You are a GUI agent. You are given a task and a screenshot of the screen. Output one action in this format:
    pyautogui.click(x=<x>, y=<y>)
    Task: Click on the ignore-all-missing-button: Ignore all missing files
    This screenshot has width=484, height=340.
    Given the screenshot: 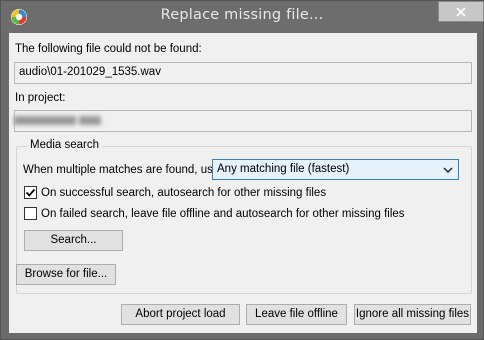 What is the action you would take?
    pyautogui.click(x=412, y=314)
    